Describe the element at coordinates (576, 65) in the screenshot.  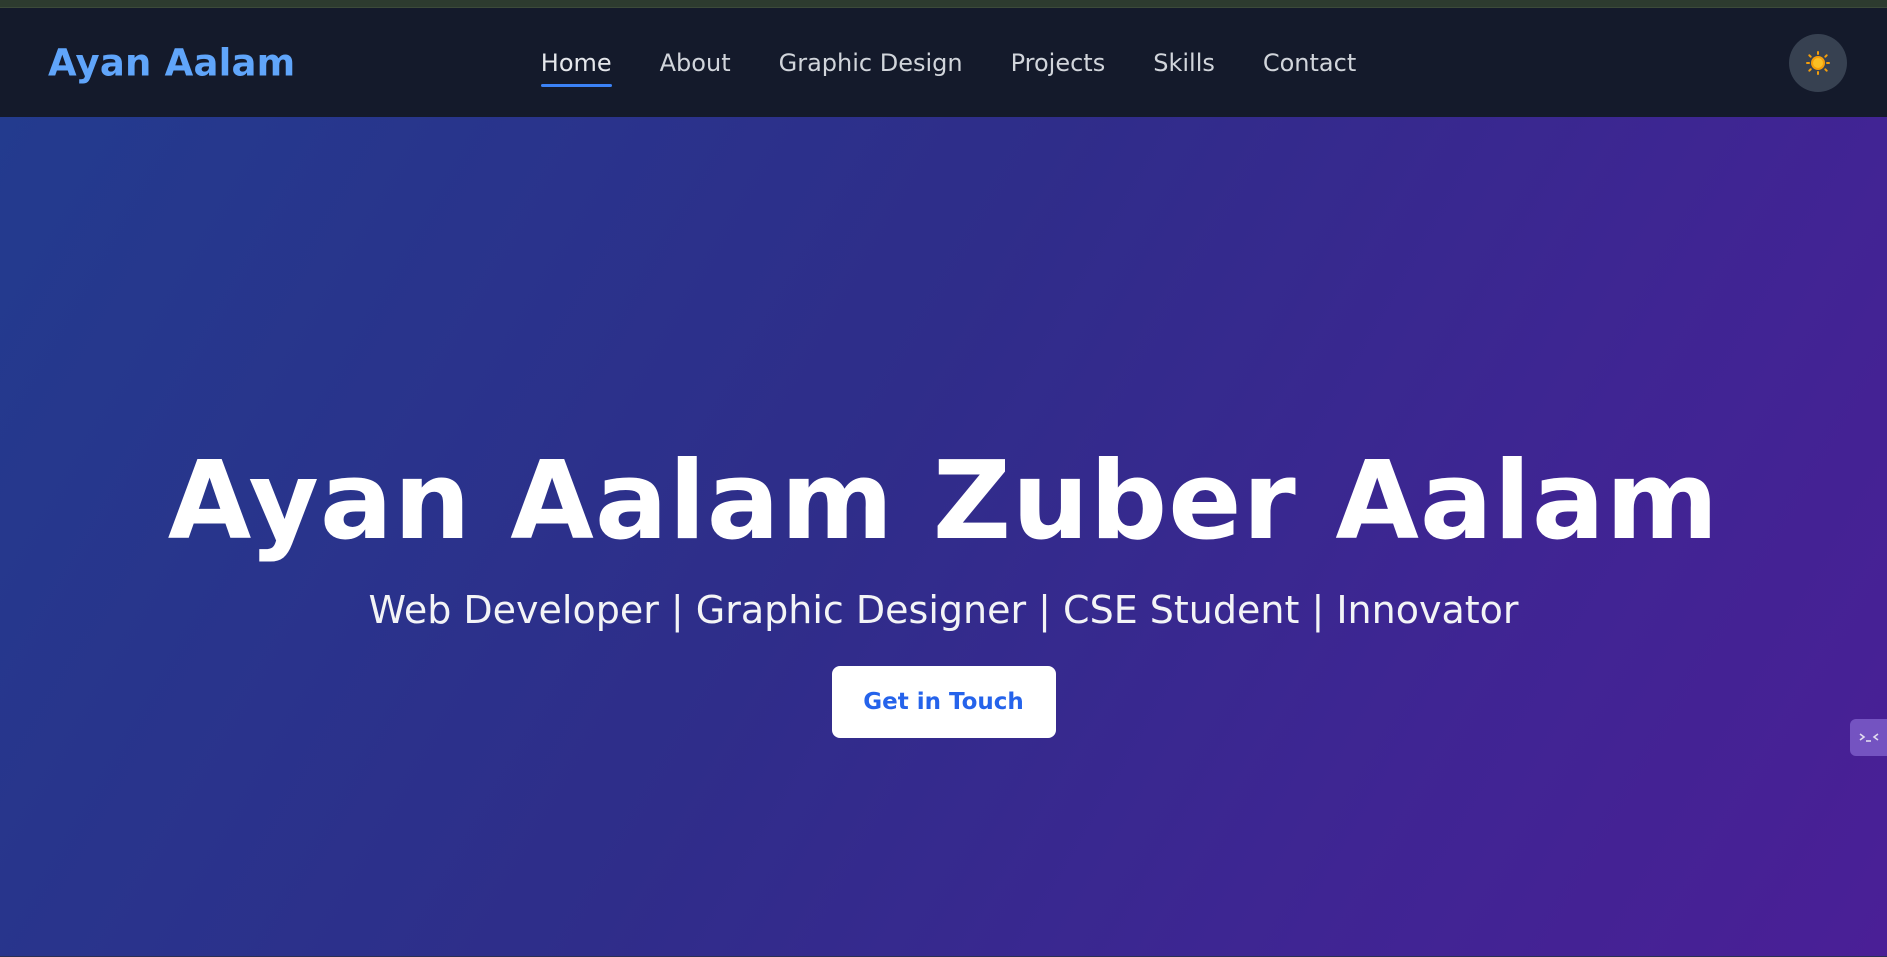
I see `nav-item-home: Home` at that location.